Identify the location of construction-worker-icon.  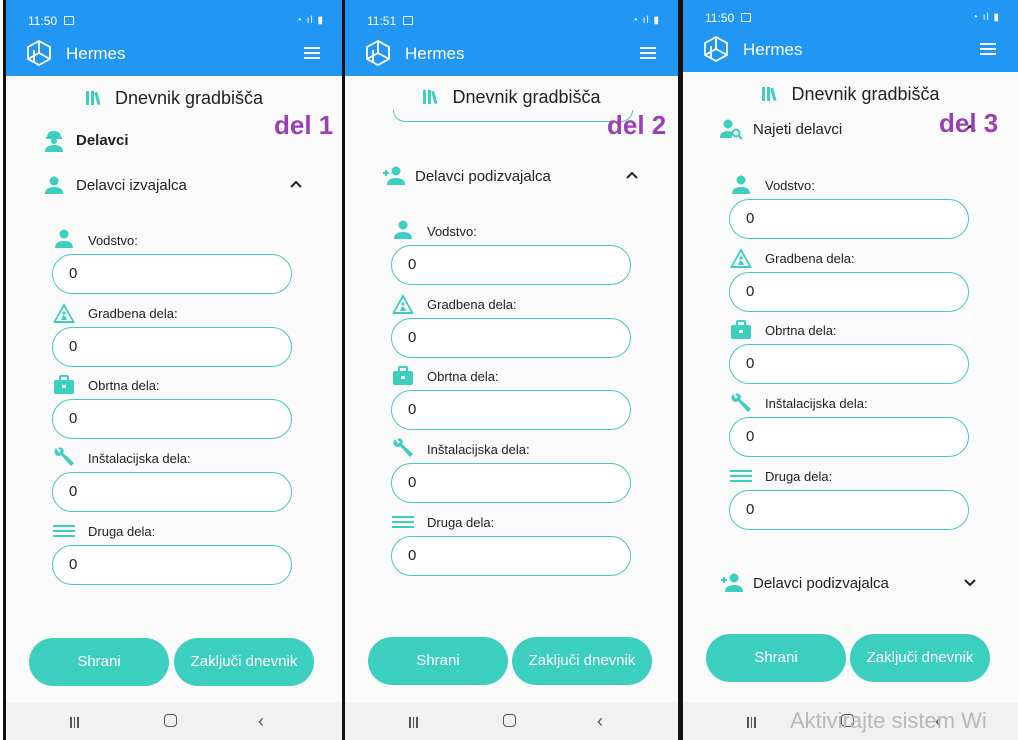
(54, 141).